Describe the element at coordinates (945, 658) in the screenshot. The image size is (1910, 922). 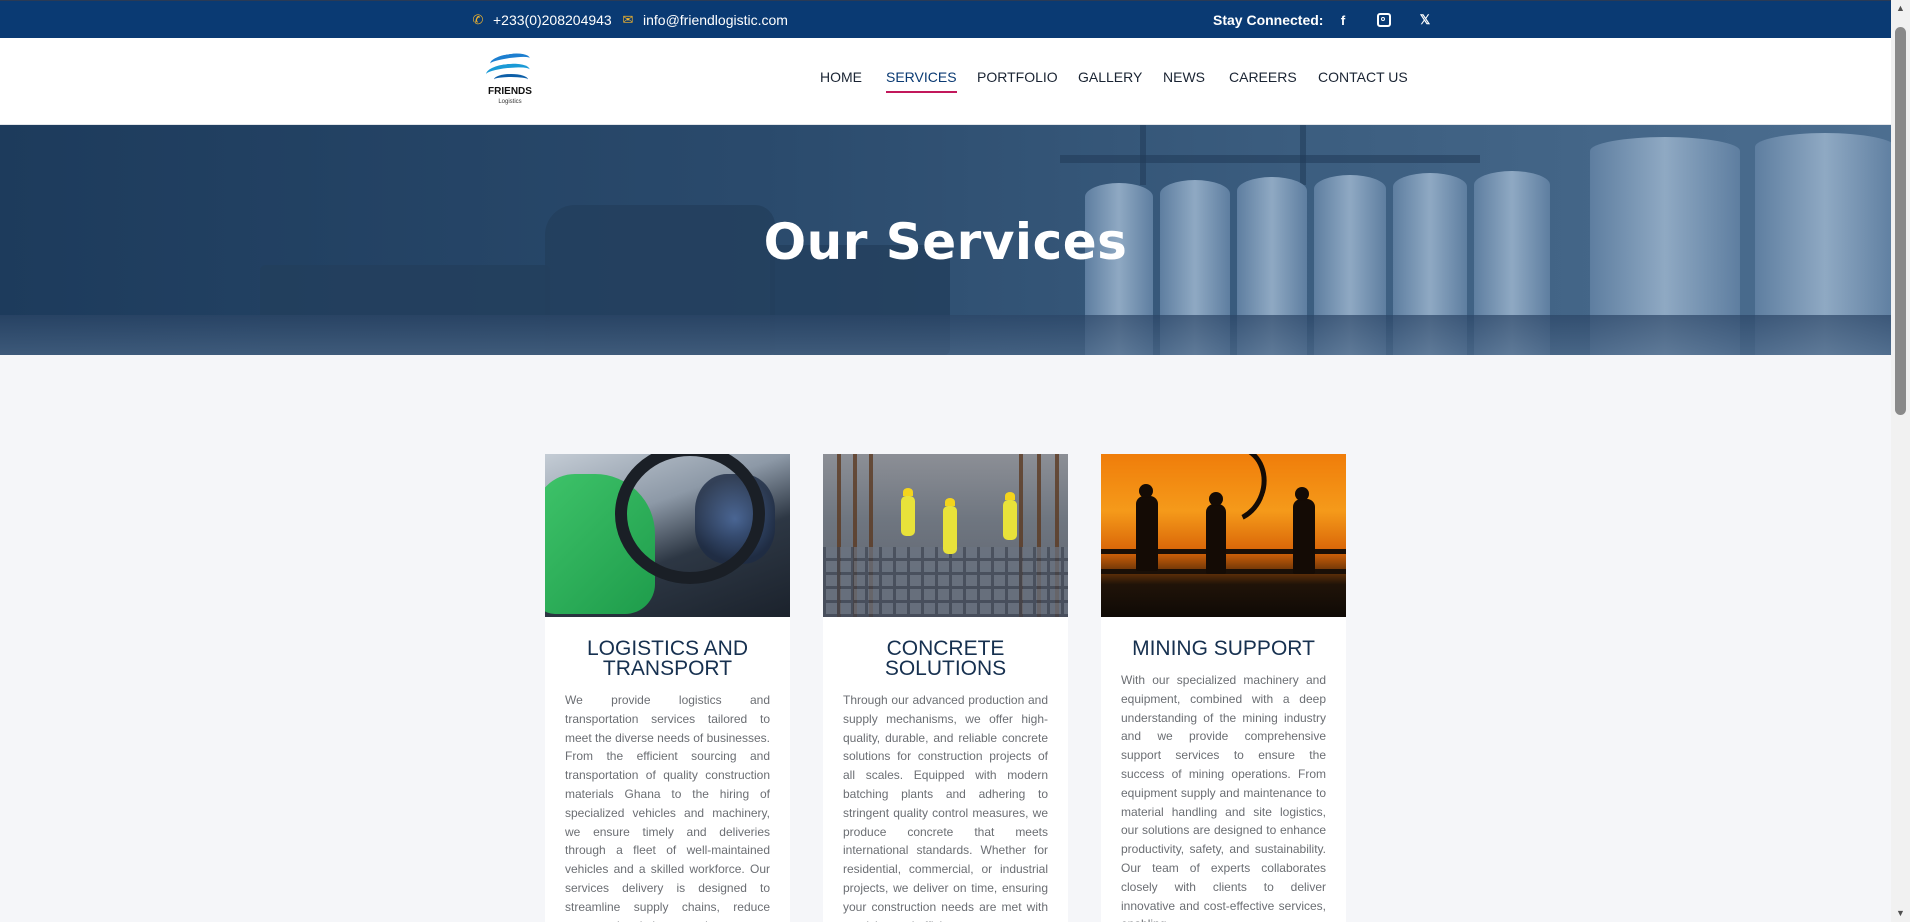
I see `service-title: CONCRETE SOLUTIONS` at that location.